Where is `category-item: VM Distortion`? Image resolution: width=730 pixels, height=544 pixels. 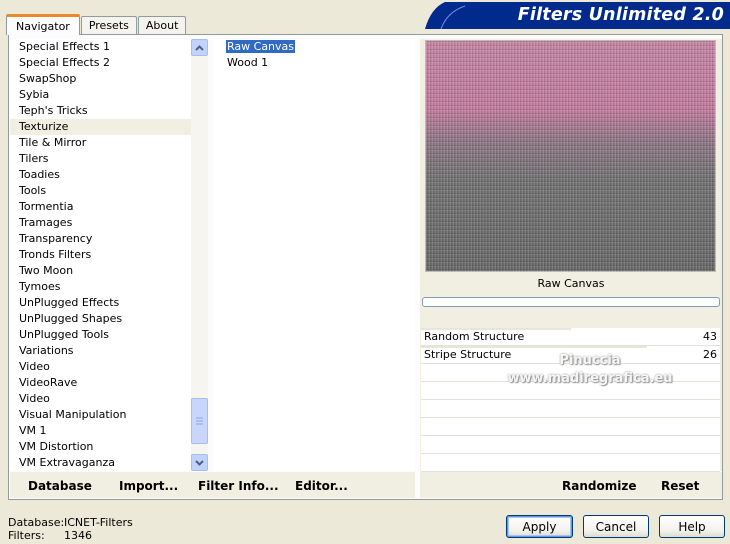
category-item: VM Distortion is located at coordinates (109, 447).